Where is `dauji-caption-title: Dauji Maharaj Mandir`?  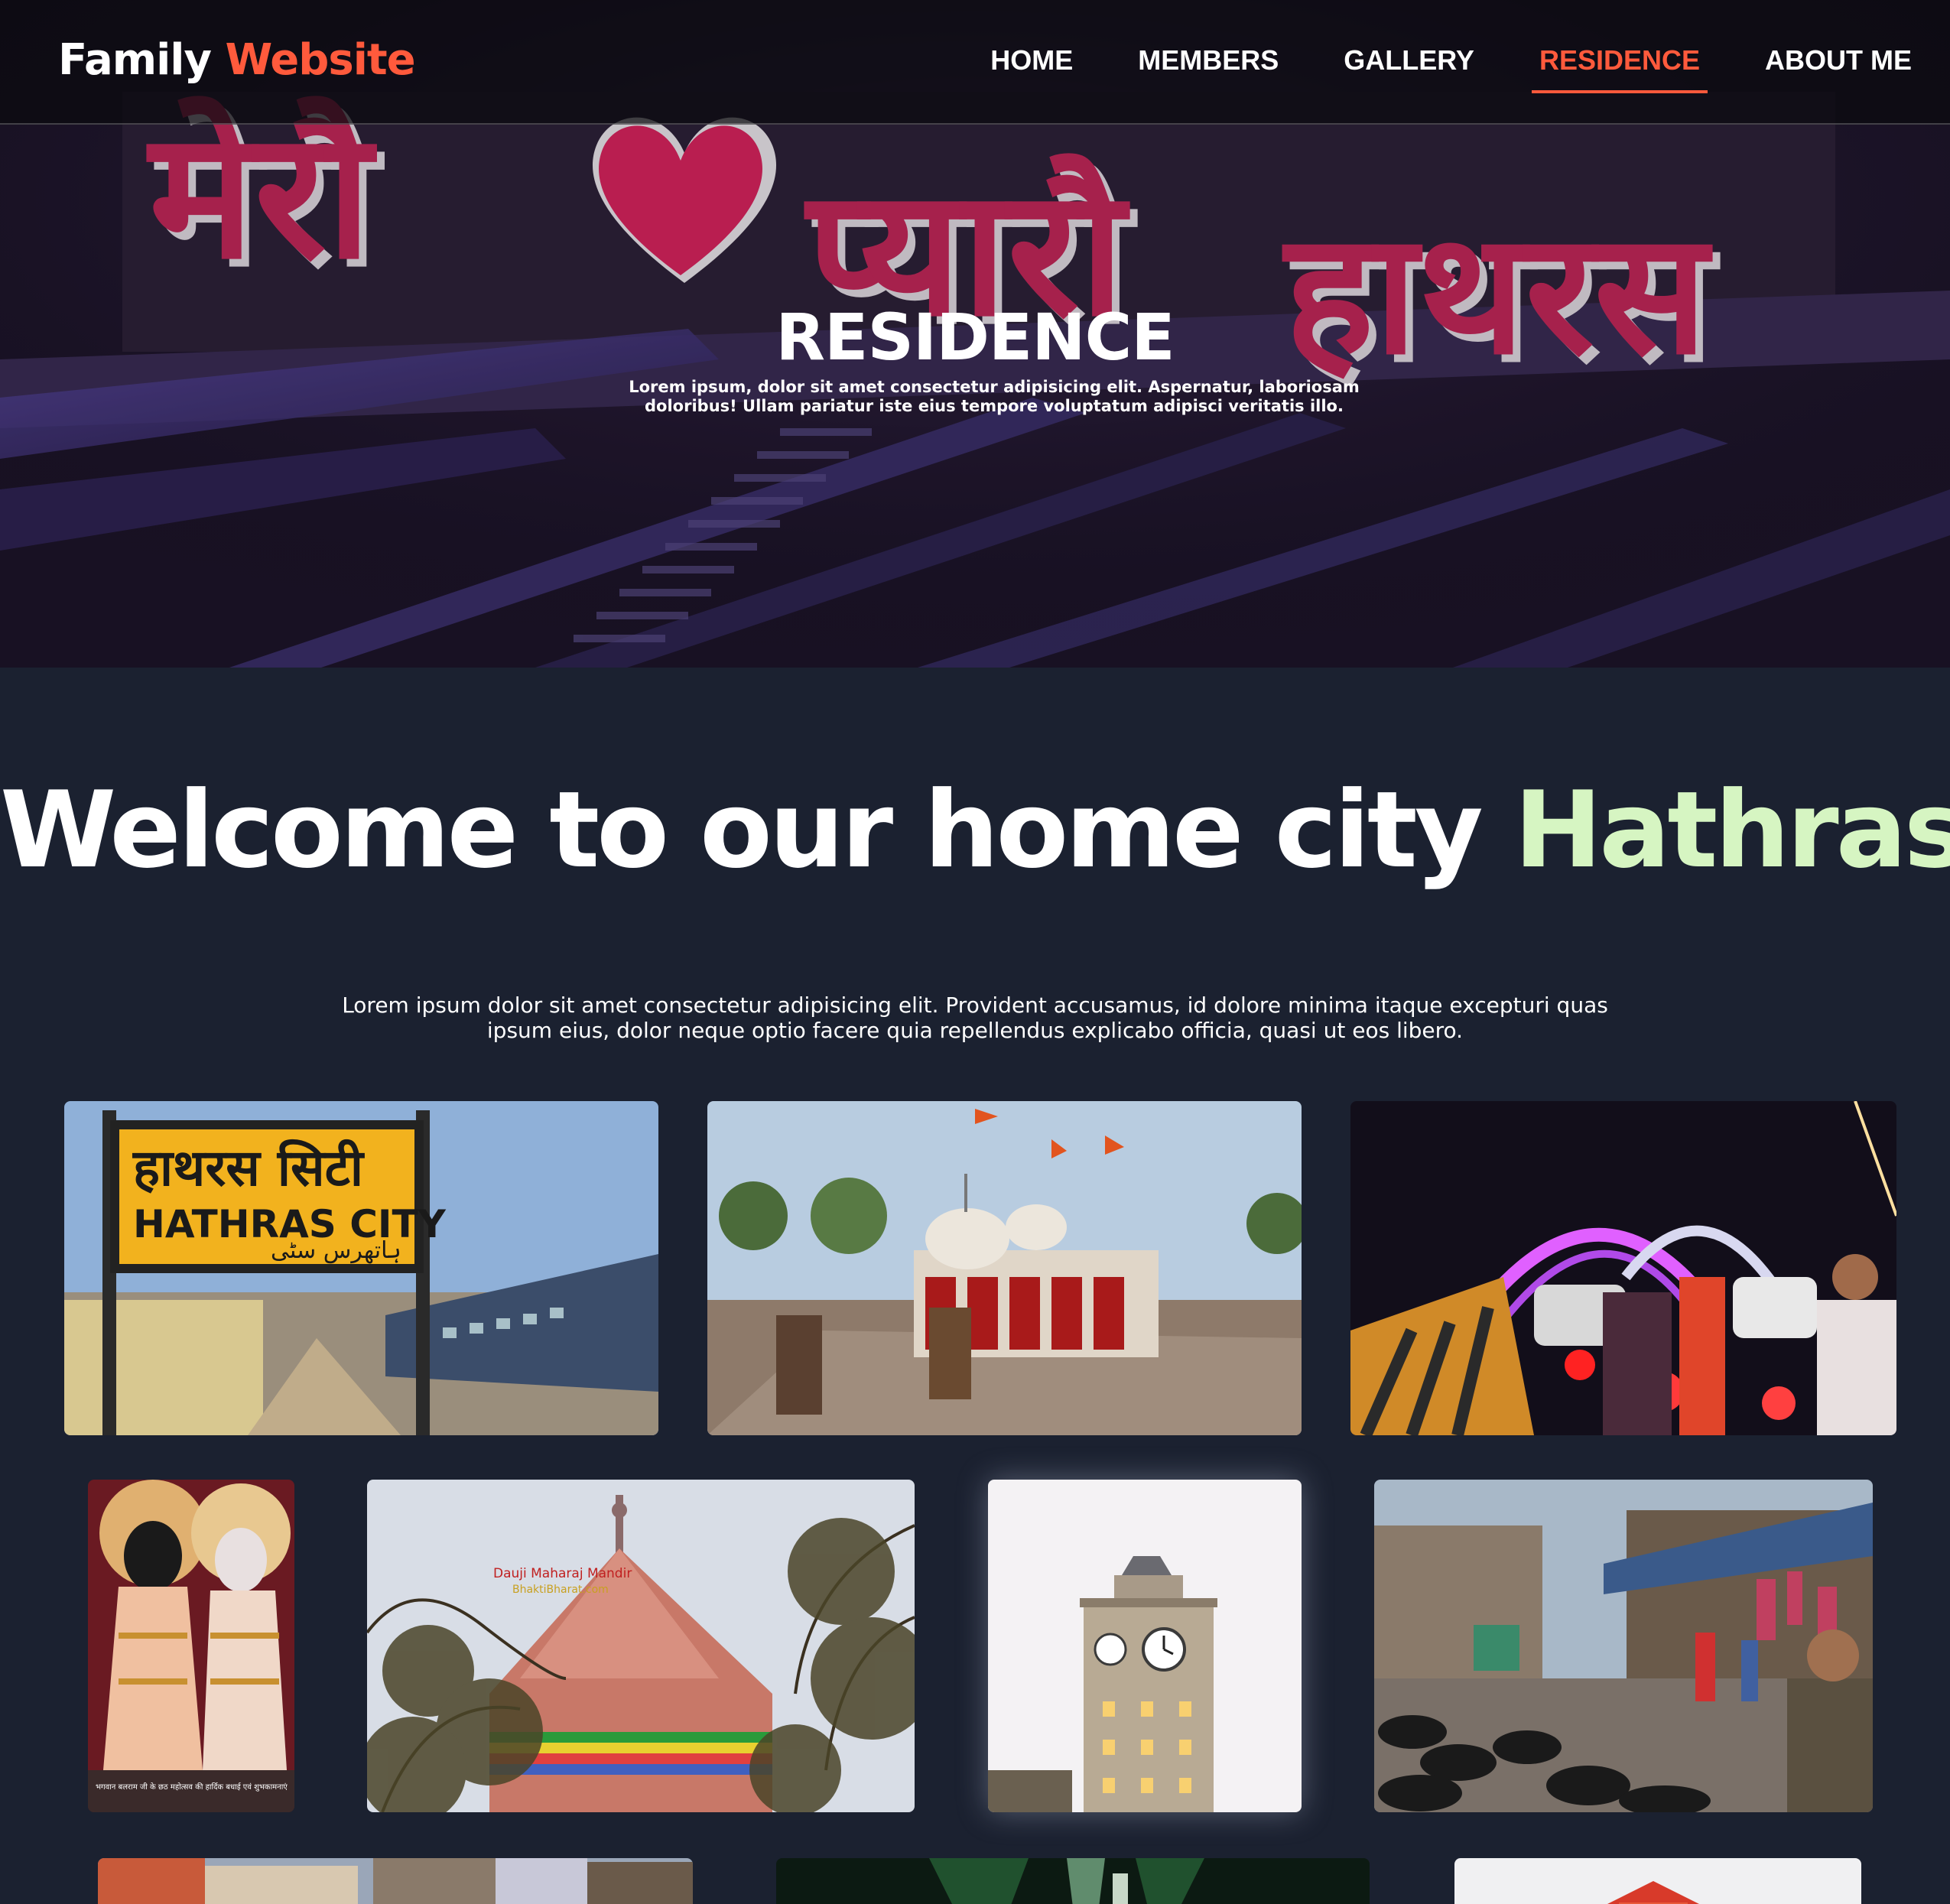
dauji-caption-title: Dauji Maharaj Mandir is located at coordinates (562, 1574).